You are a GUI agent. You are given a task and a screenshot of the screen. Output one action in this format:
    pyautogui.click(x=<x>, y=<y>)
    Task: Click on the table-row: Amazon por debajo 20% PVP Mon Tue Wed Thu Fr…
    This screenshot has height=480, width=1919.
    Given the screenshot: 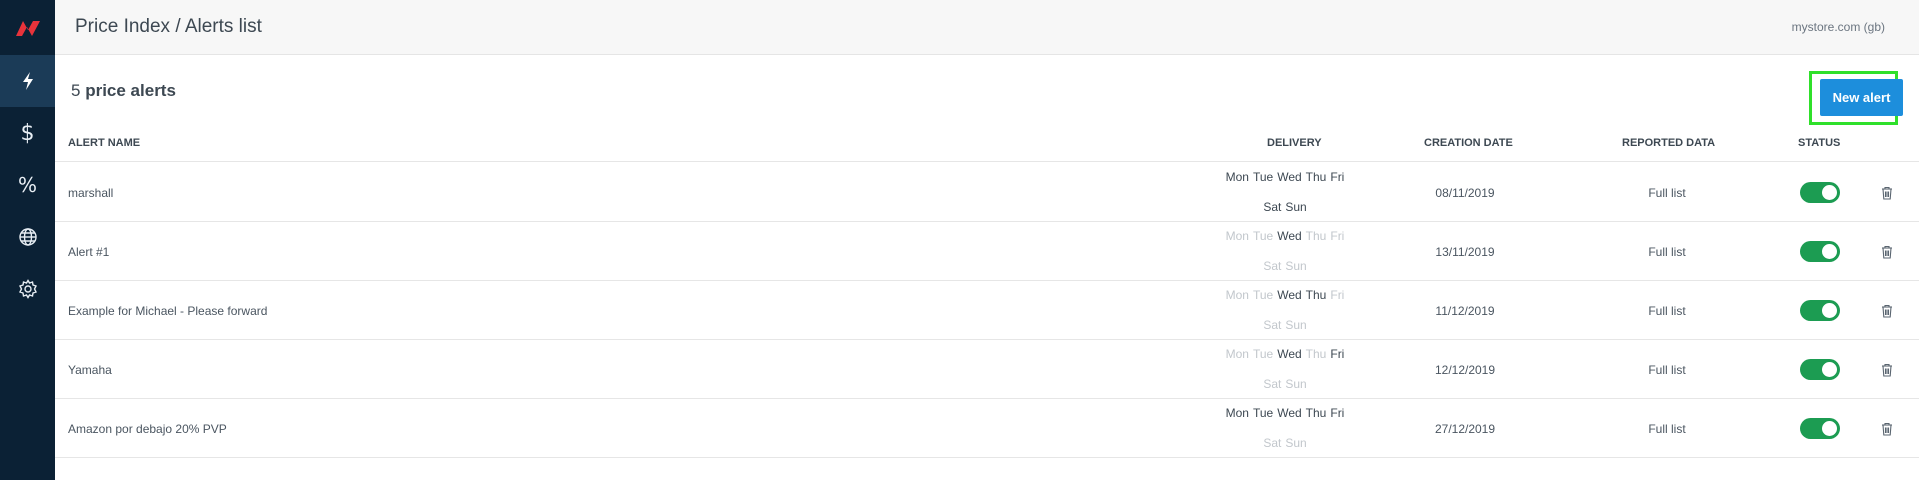 What is the action you would take?
    pyautogui.click(x=987, y=428)
    